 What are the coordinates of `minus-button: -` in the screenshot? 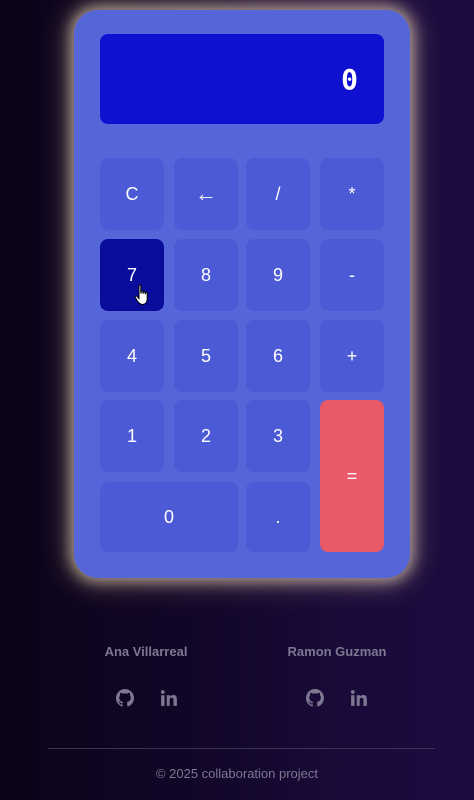 It's located at (352, 275).